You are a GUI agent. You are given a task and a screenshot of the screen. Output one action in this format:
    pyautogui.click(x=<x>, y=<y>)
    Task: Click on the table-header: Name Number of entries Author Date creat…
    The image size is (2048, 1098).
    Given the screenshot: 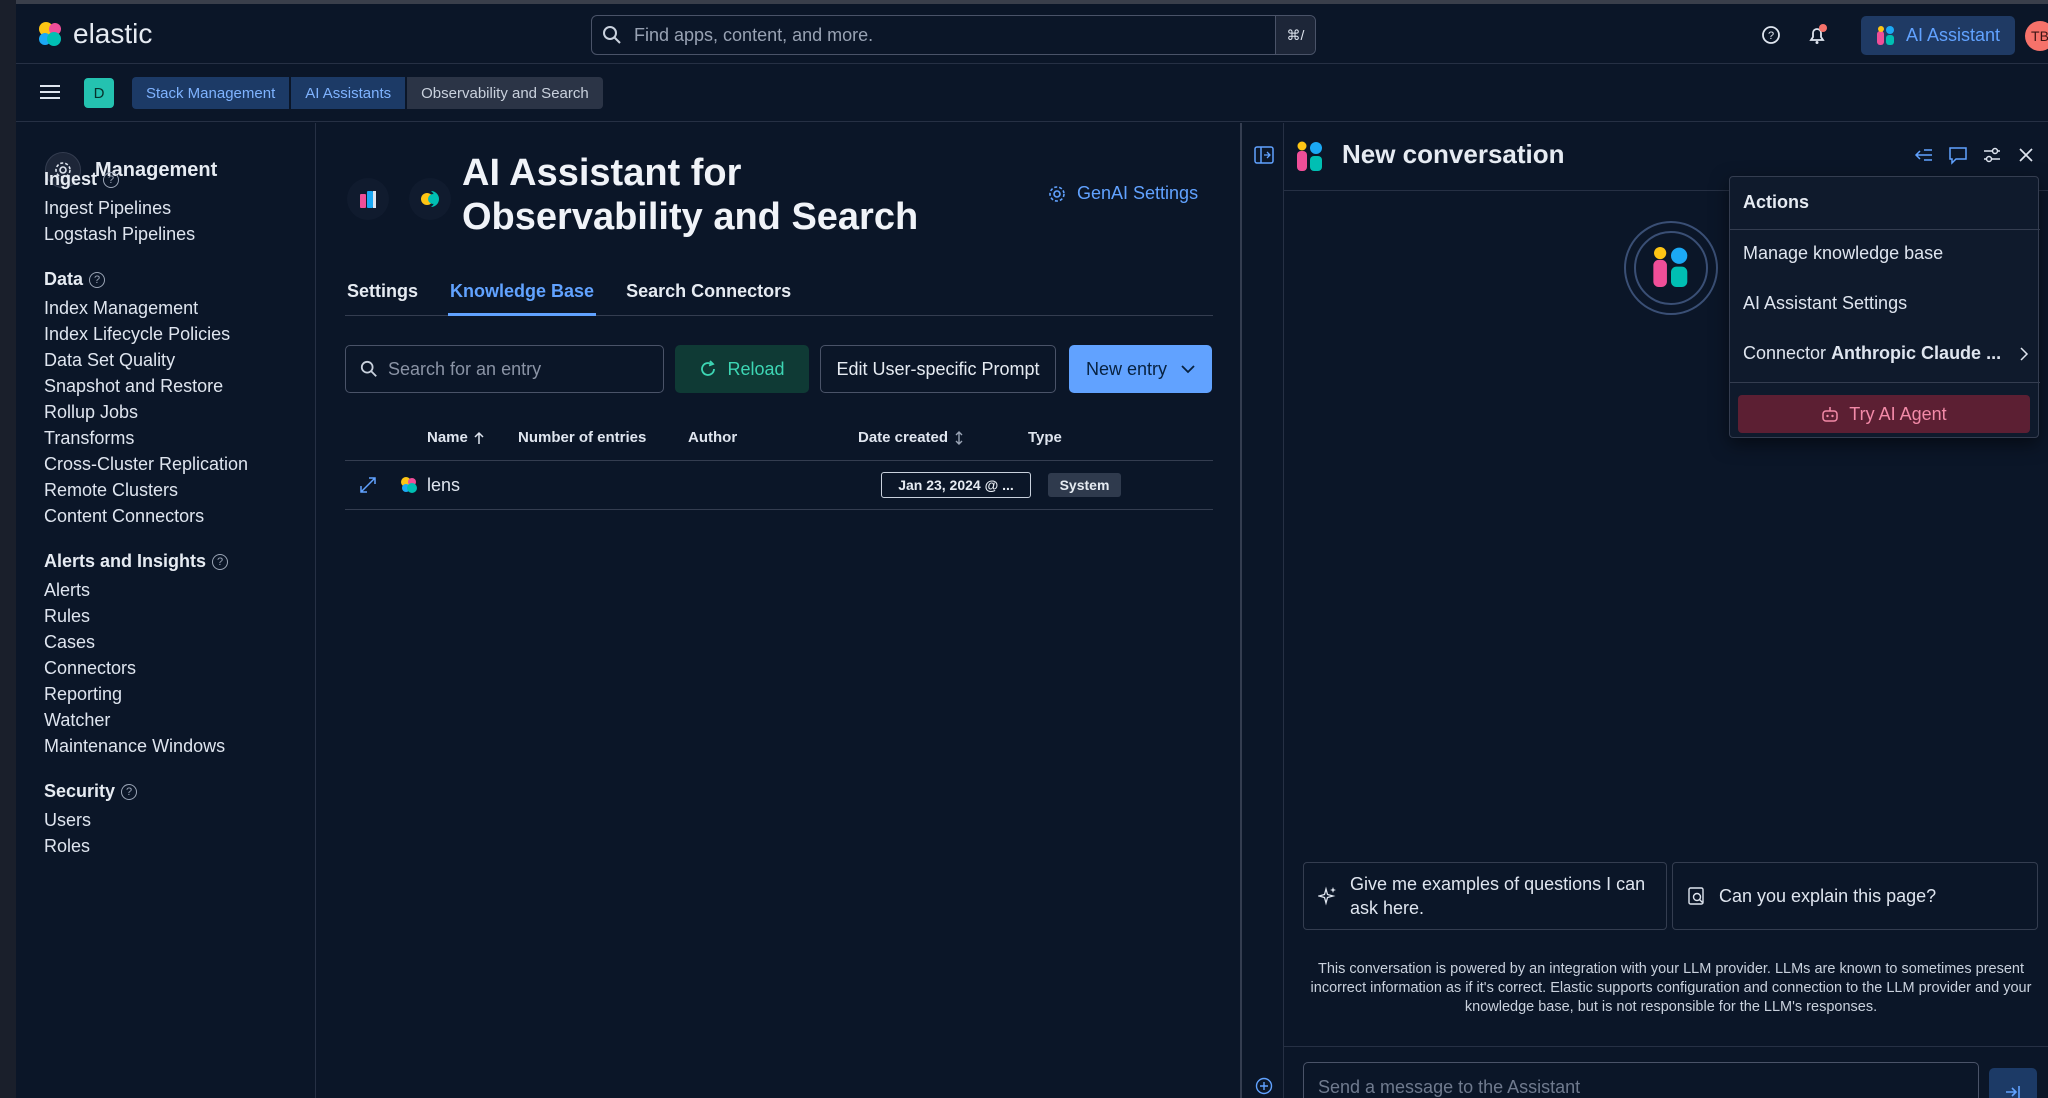 What is the action you would take?
    pyautogui.click(x=779, y=437)
    